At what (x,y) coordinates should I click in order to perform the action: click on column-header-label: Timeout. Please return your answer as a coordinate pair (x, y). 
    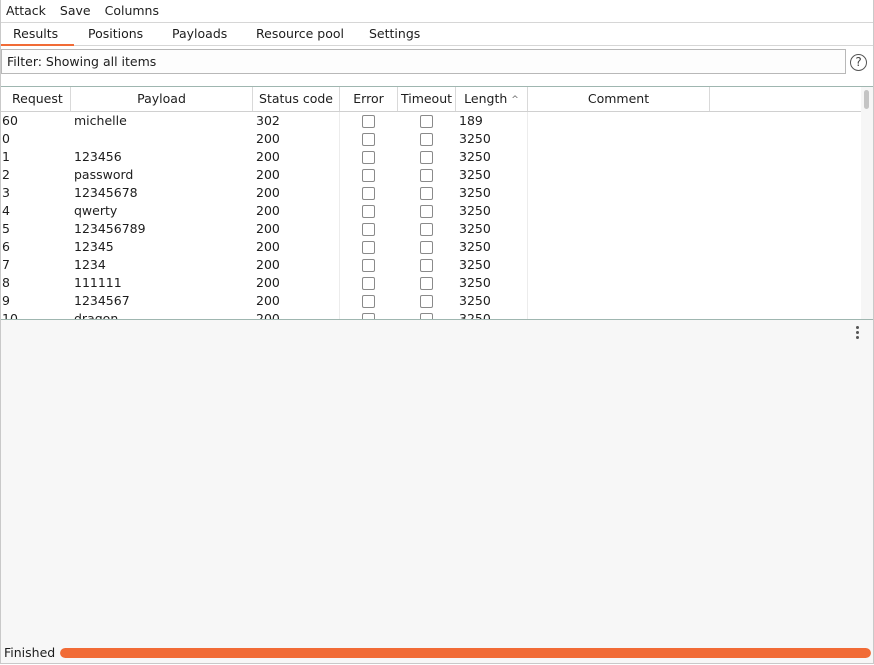
    Looking at the image, I should click on (426, 98).